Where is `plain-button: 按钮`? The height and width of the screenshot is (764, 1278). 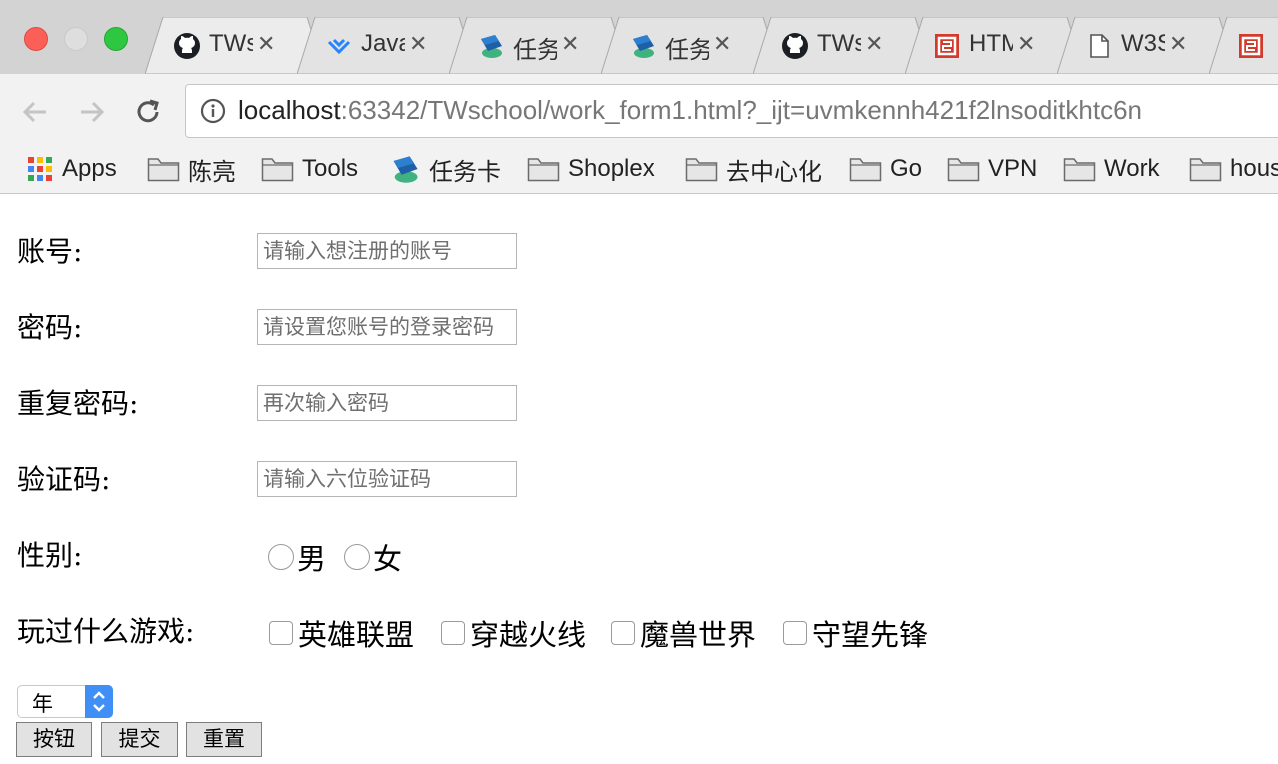
plain-button: 按钮 is located at coordinates (54, 739).